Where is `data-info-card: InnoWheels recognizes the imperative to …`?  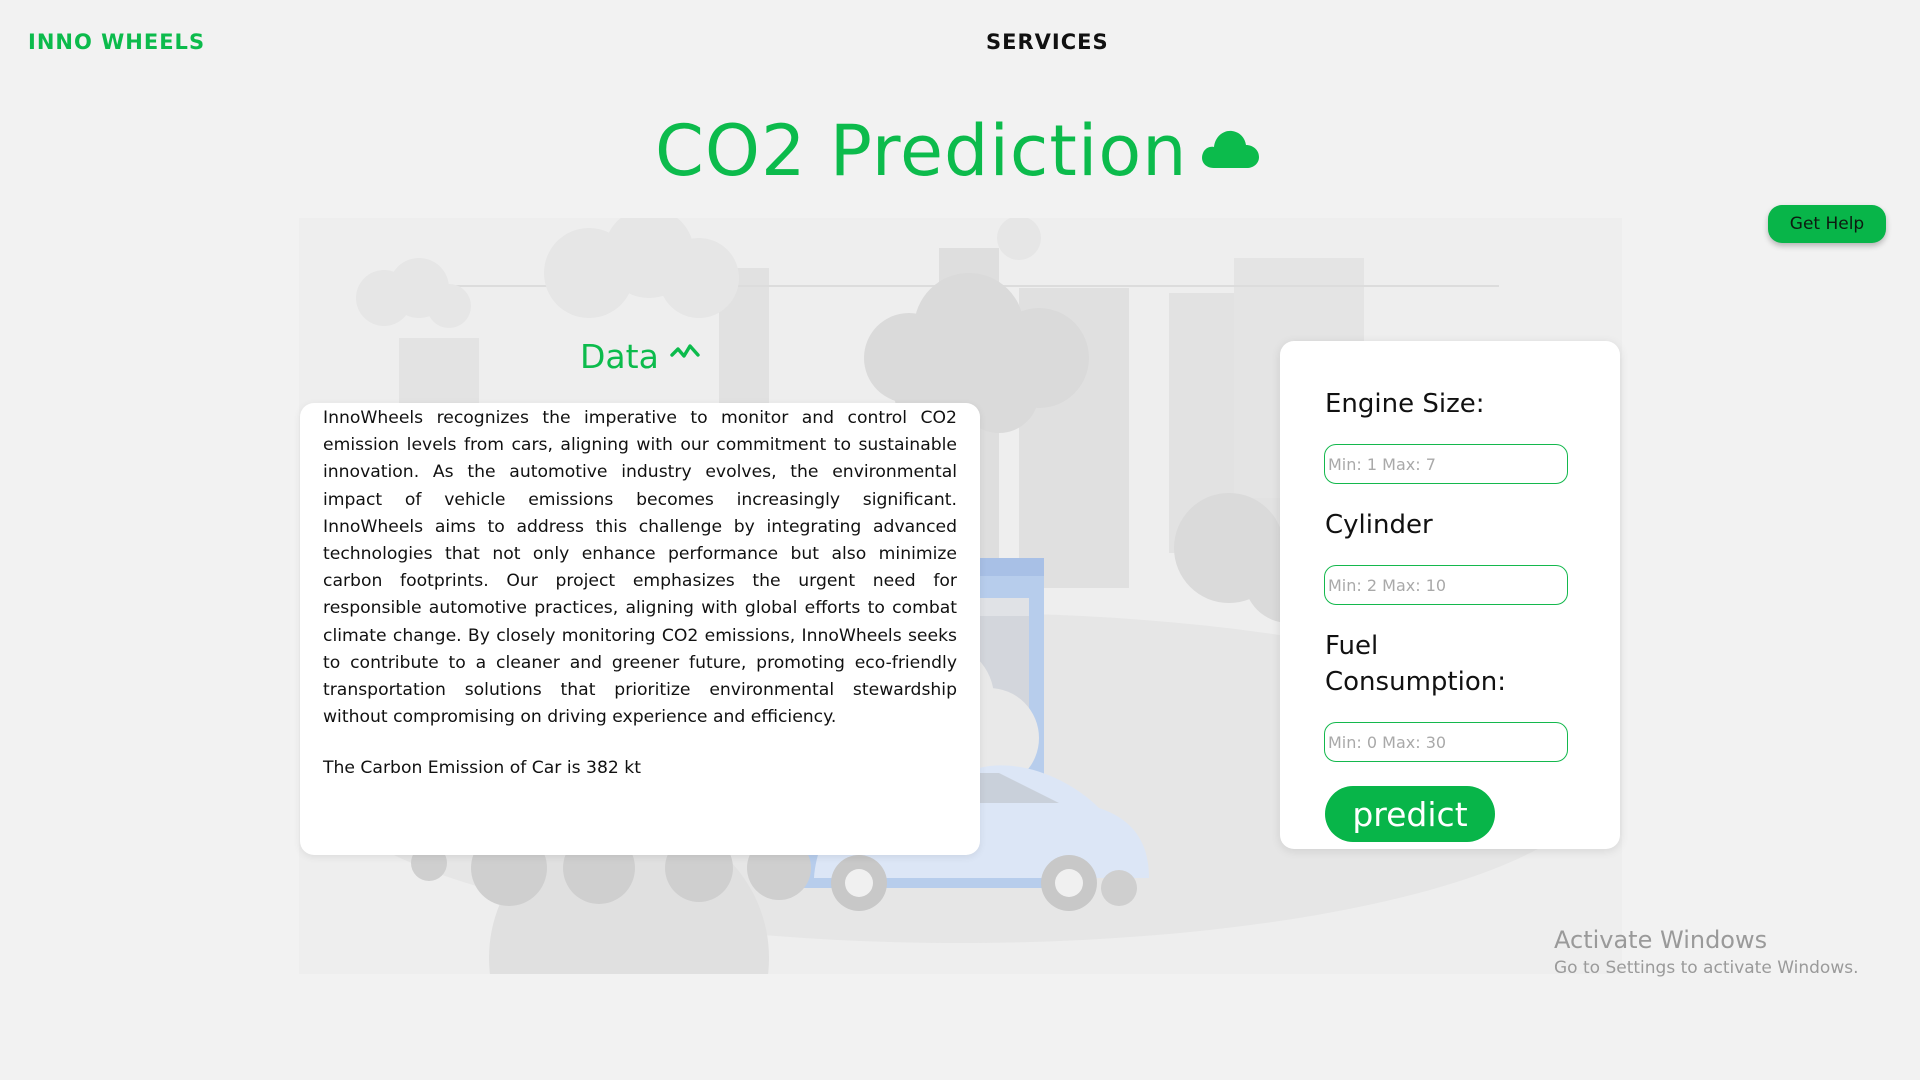 data-info-card: InnoWheels recognizes the imperative to … is located at coordinates (640, 629).